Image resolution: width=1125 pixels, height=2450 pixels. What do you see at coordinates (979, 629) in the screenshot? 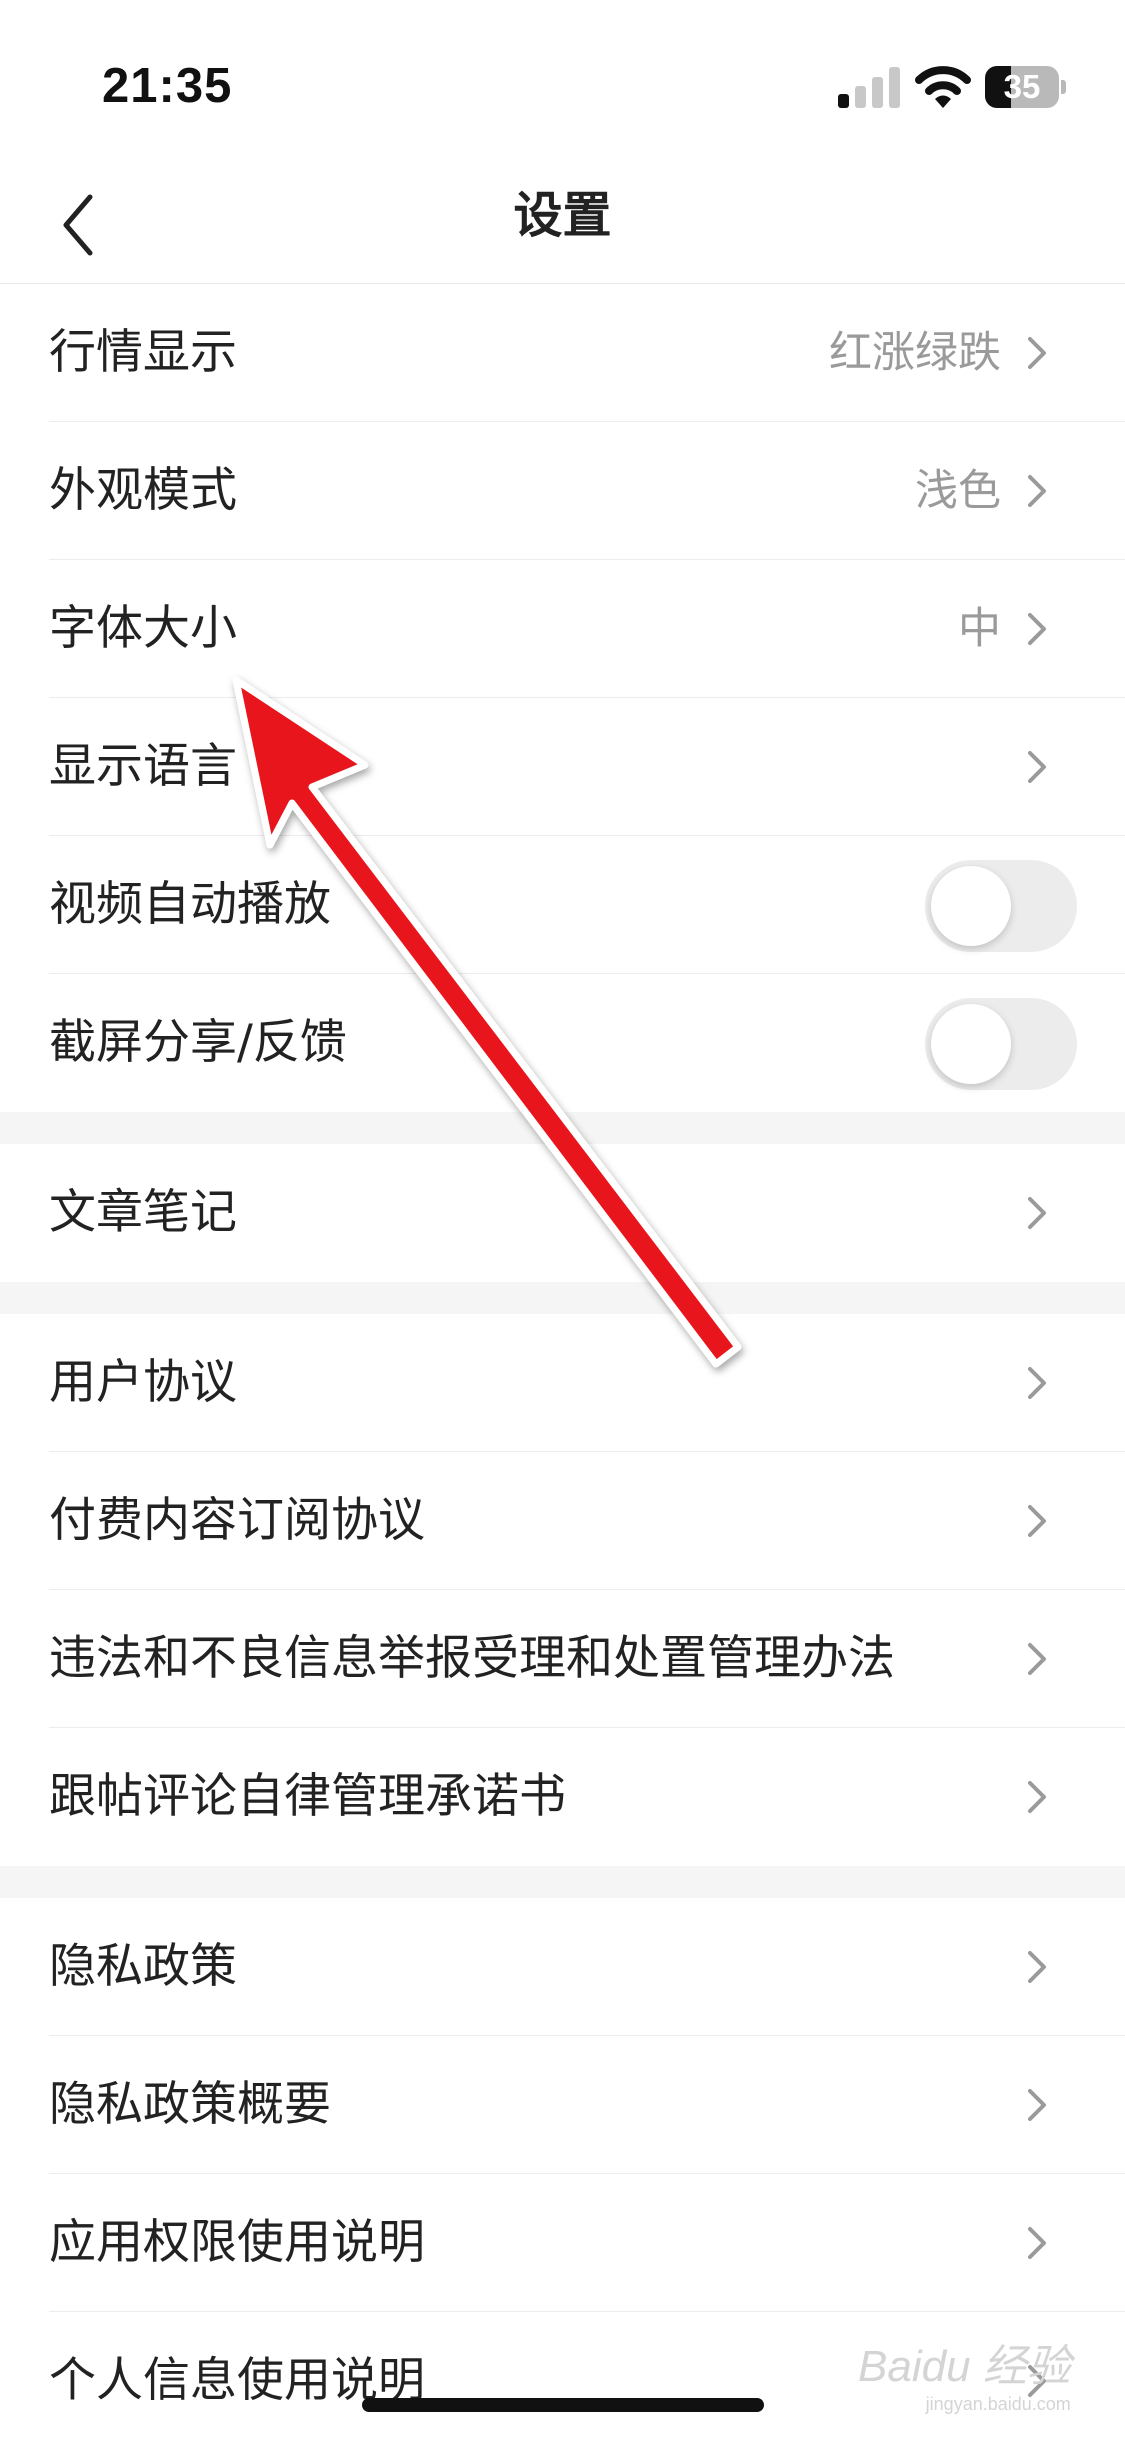
I see `row-value: 中` at bounding box center [979, 629].